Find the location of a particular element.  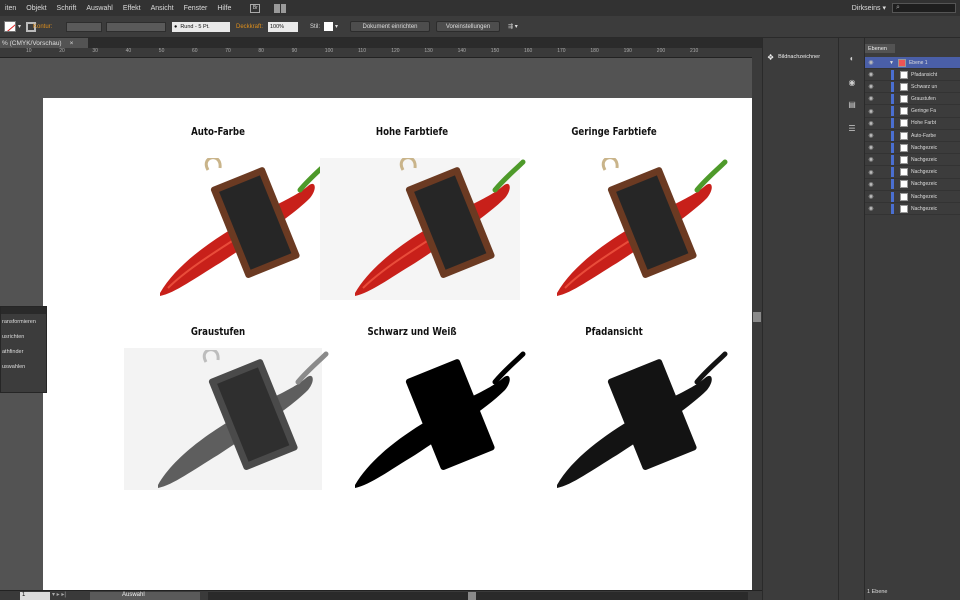

image-pfadansicht is located at coordinates (639, 422).